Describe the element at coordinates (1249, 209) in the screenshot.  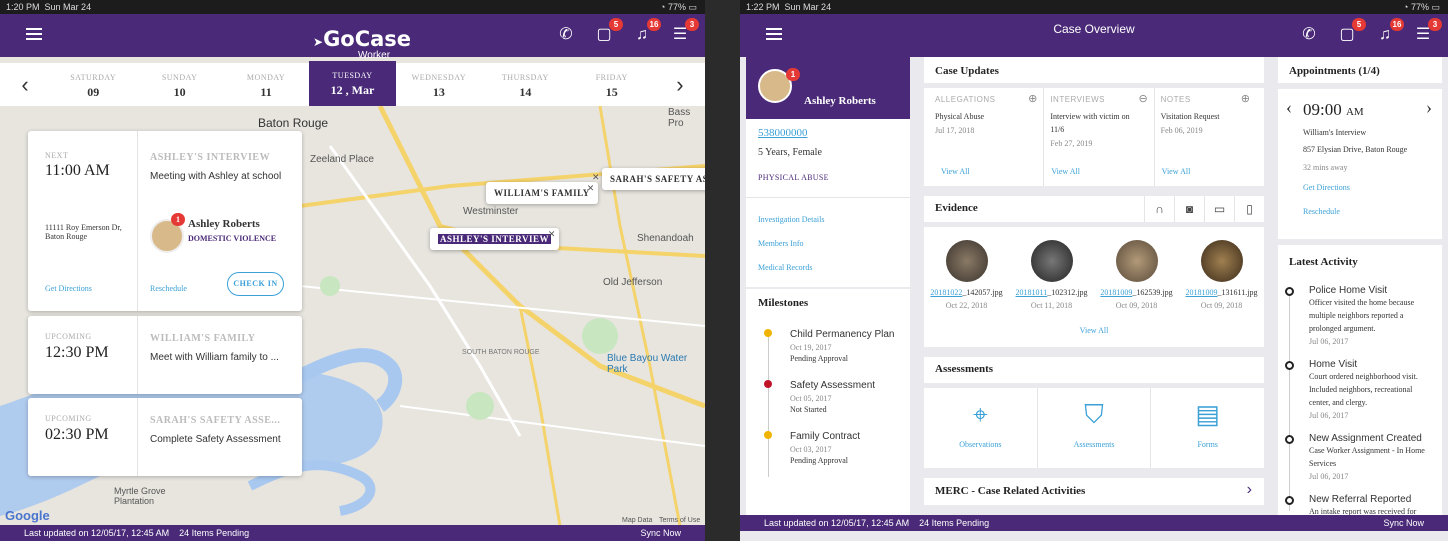
I see `document-icon: ▯` at that location.